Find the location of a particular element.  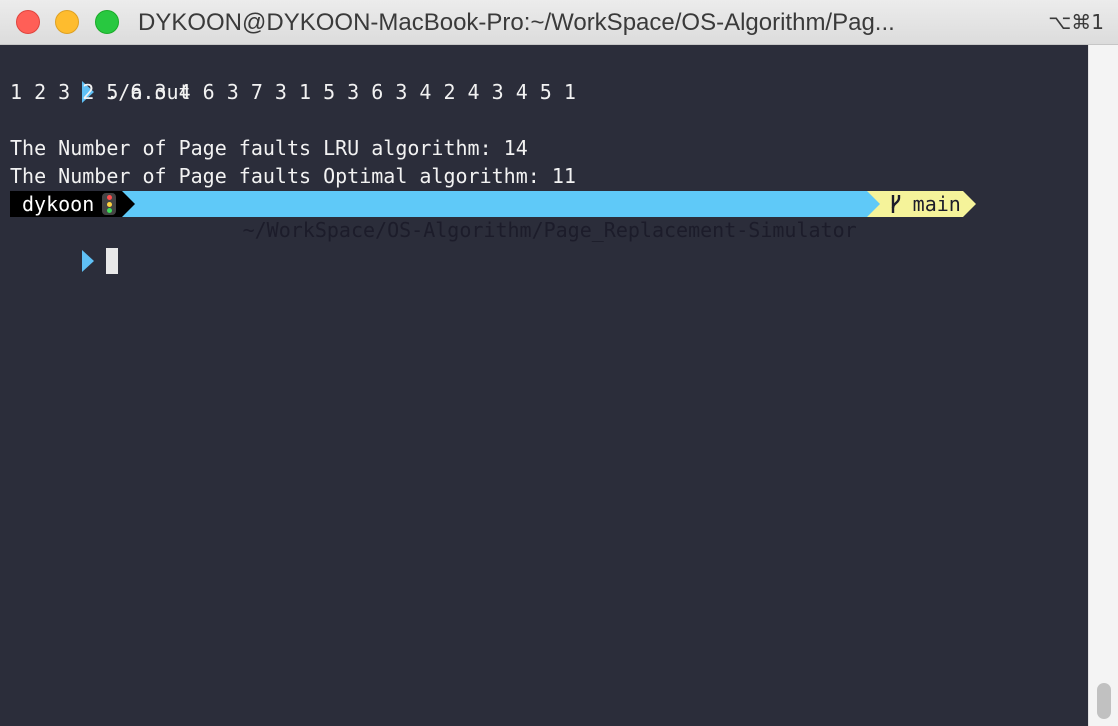

prompt-arrow-icon is located at coordinates (88, 260).